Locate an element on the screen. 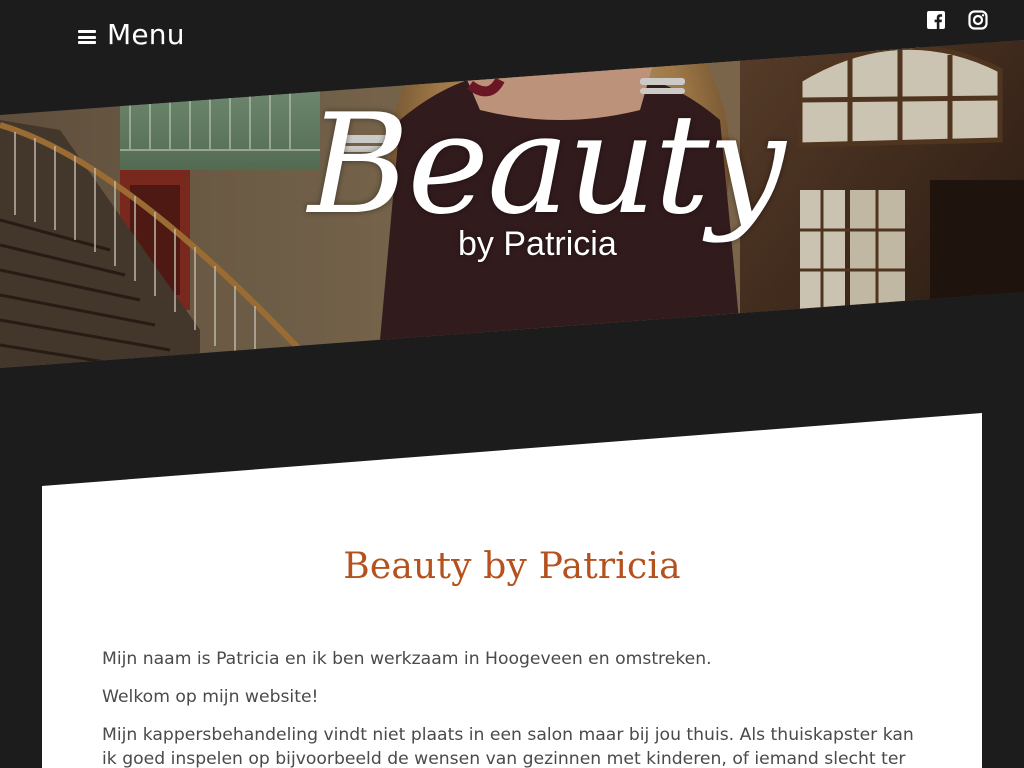  facebook-link is located at coordinates (936, 20).